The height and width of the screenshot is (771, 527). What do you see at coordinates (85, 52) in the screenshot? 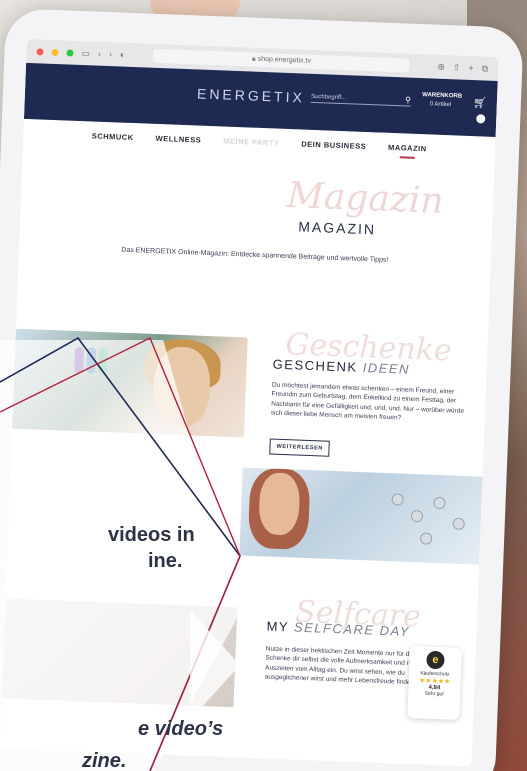
I see `sidebar-icon: ▭` at bounding box center [85, 52].